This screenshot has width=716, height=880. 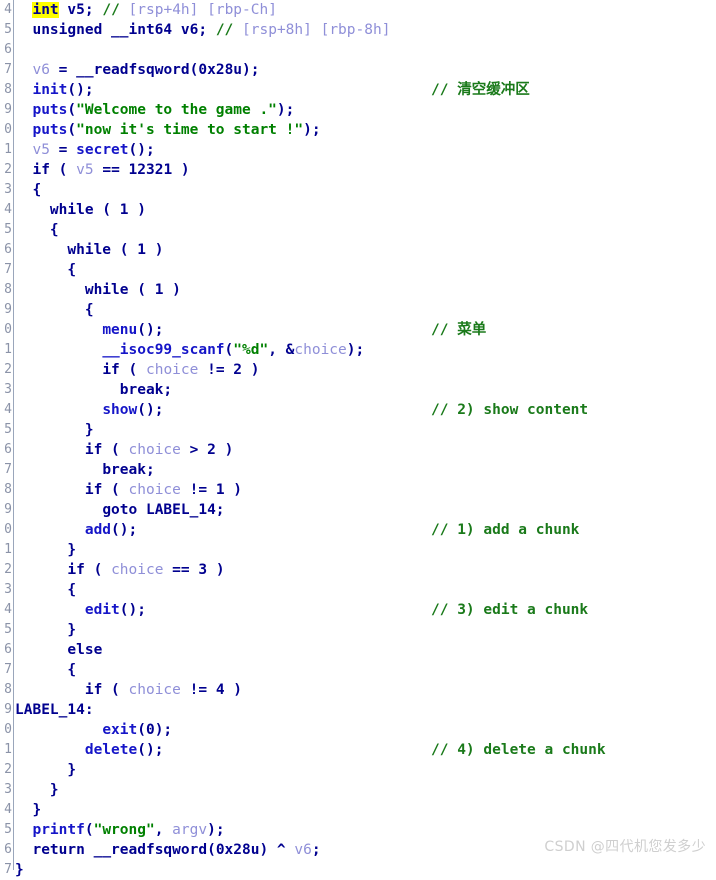 What do you see at coordinates (365, 510) in the screenshot?
I see `code-line: goto LABEL_14;` at bounding box center [365, 510].